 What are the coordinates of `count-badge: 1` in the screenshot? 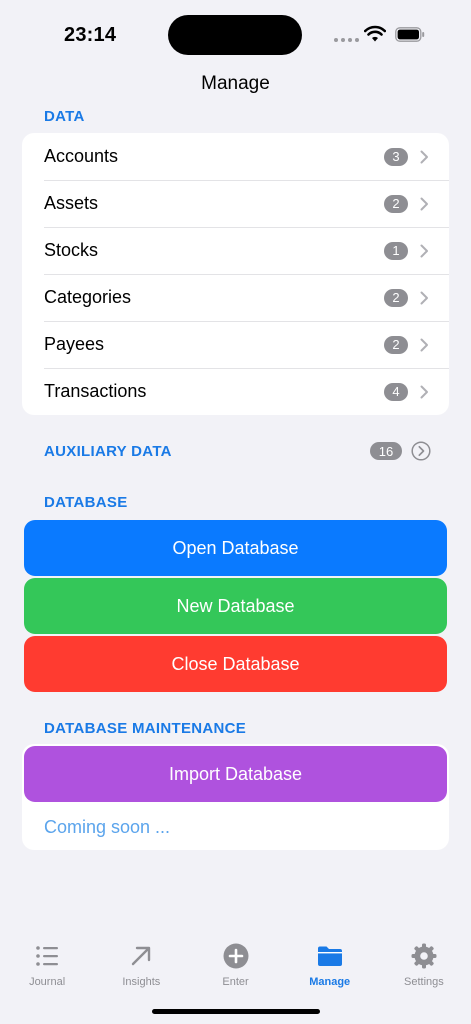 It's located at (396, 250).